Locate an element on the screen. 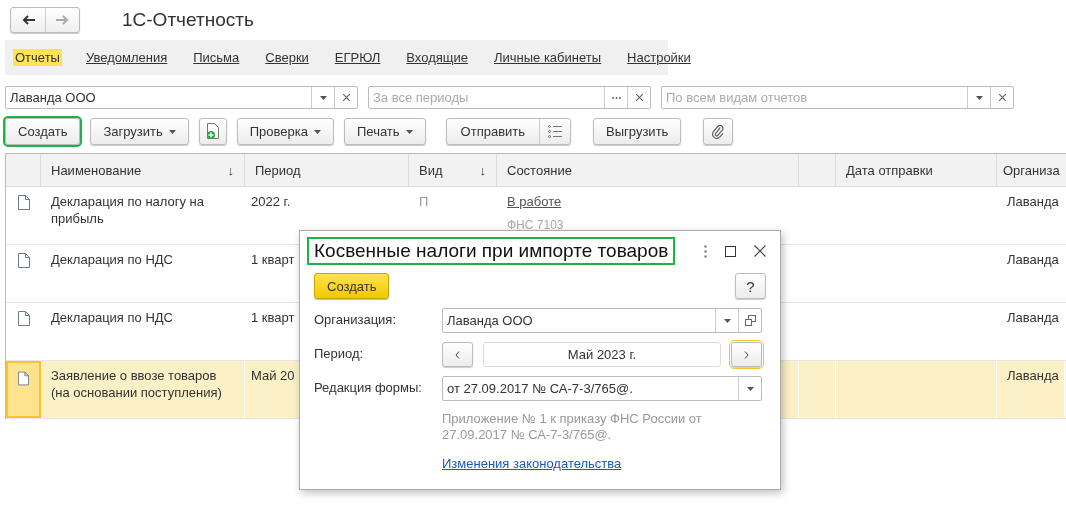  add-file-button is located at coordinates (212, 131).